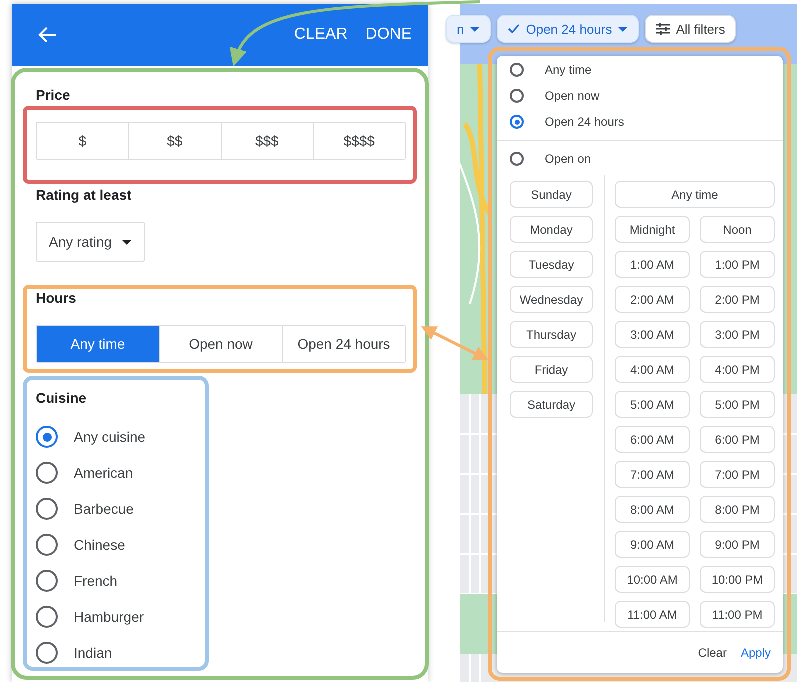 The height and width of the screenshot is (682, 797). What do you see at coordinates (663, 29) in the screenshot?
I see `sliders-icon` at bounding box center [663, 29].